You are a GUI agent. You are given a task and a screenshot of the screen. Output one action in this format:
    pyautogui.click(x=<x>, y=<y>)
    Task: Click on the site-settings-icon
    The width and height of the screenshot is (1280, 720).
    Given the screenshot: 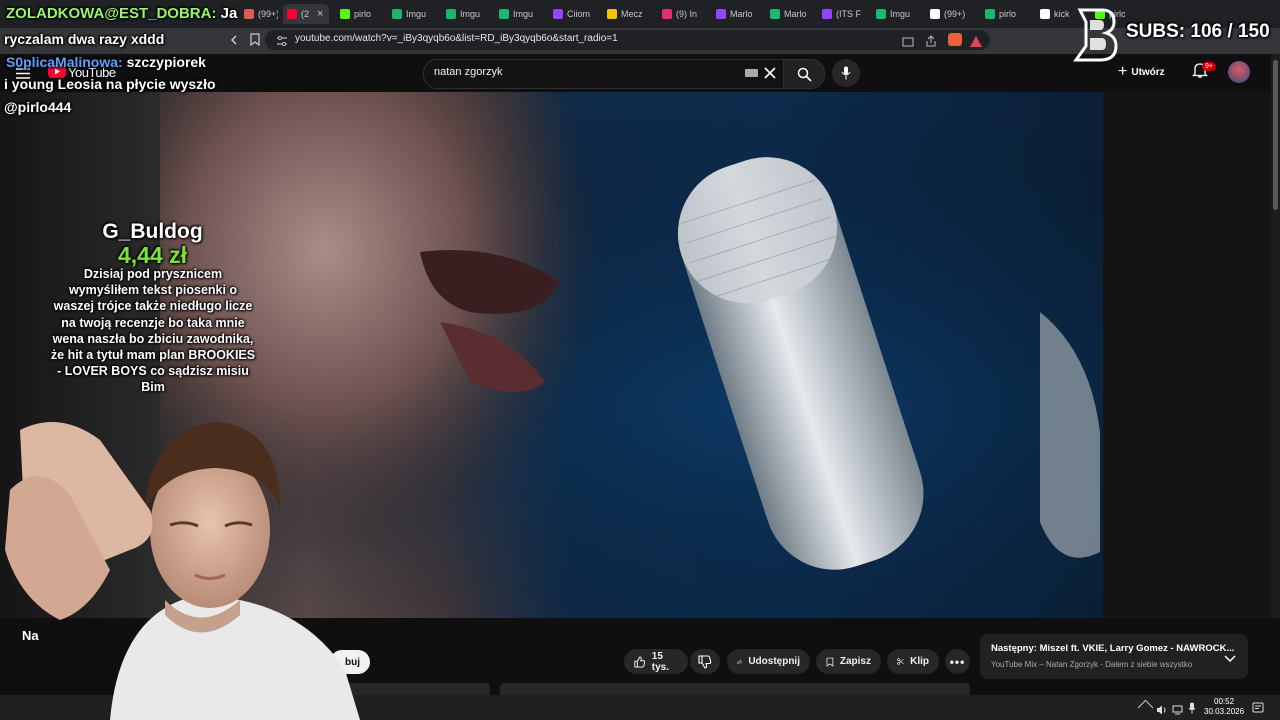 What is the action you would take?
    pyautogui.click(x=282, y=43)
    